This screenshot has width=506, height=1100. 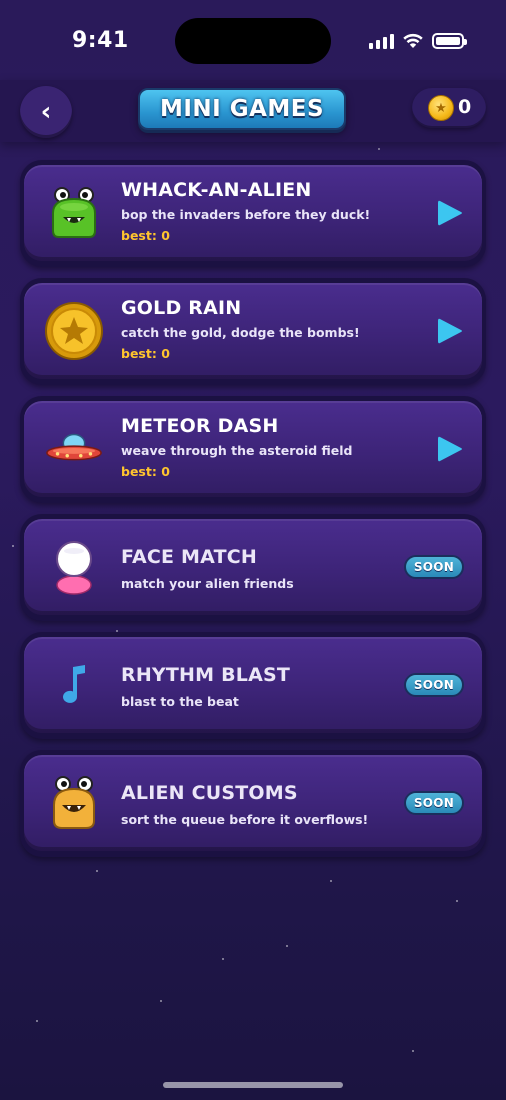 What do you see at coordinates (200, 426) in the screenshot?
I see `game-title: METEOR DASH` at bounding box center [200, 426].